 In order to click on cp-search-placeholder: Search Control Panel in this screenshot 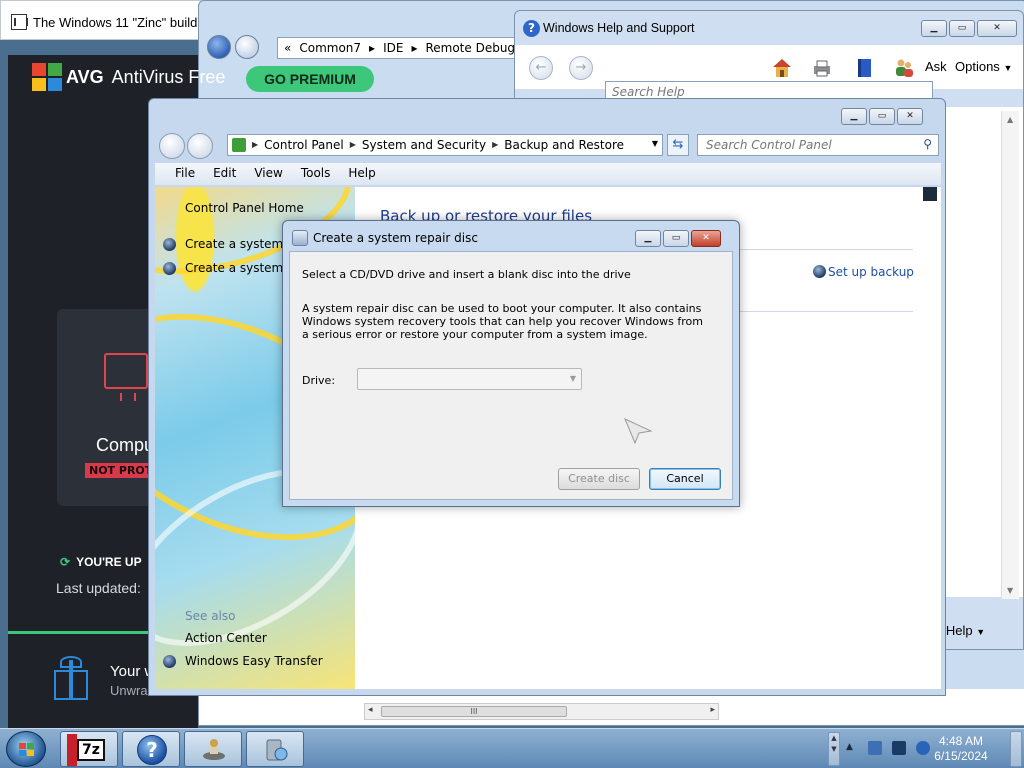, I will do `click(769, 145)`.